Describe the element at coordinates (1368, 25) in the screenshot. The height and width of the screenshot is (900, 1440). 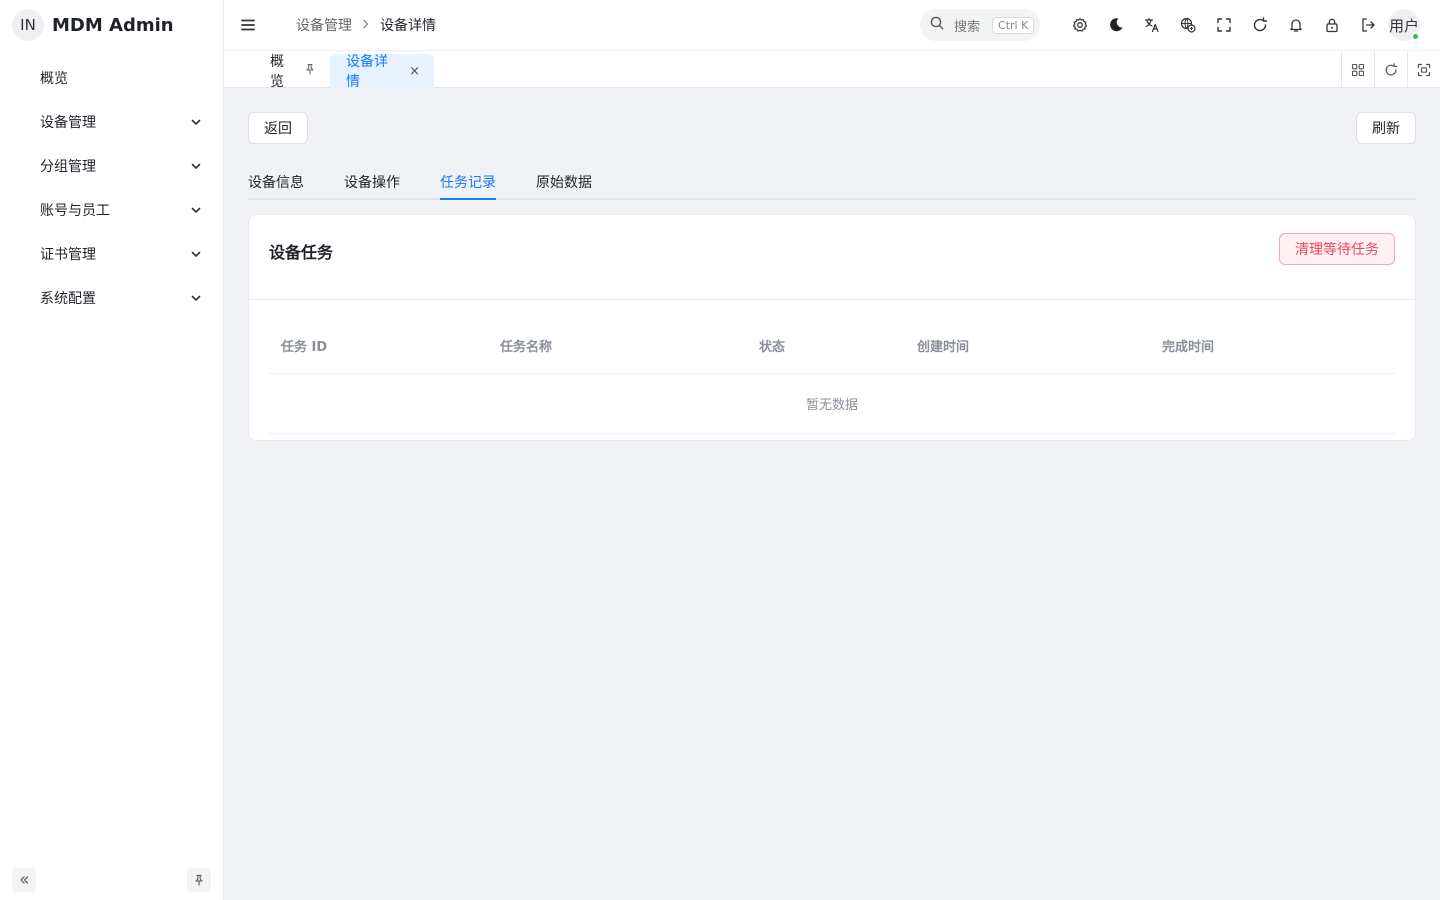
I see `logout-icon` at that location.